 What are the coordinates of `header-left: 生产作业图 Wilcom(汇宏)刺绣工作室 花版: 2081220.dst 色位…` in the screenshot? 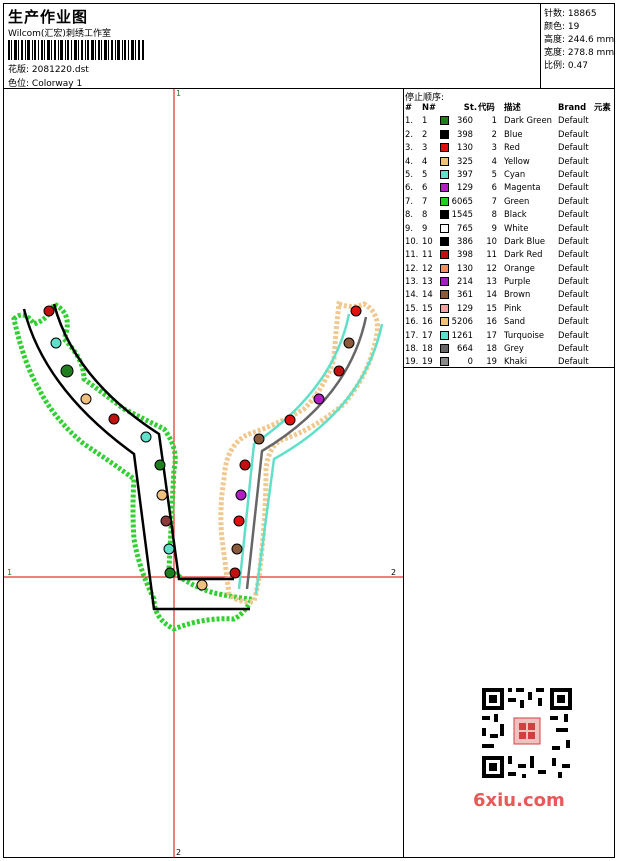 It's located at (272, 46).